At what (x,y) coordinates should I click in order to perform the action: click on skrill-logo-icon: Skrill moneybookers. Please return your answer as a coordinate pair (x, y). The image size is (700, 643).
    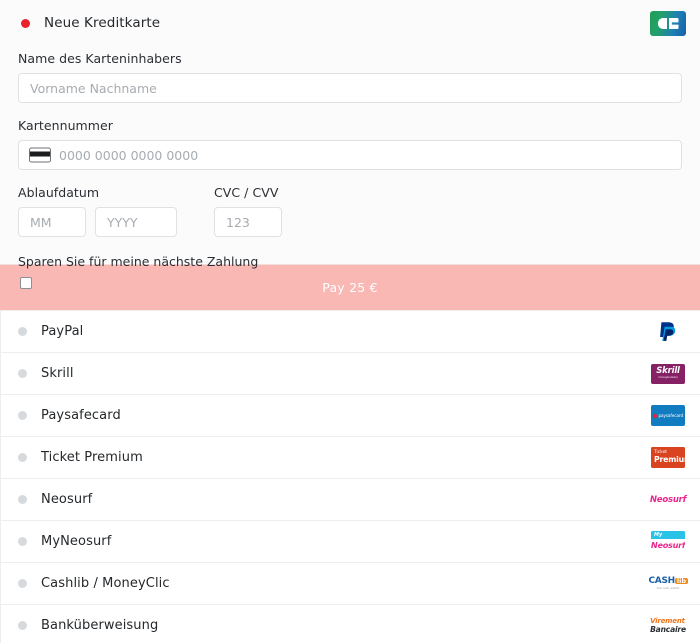
    Looking at the image, I should click on (668, 373).